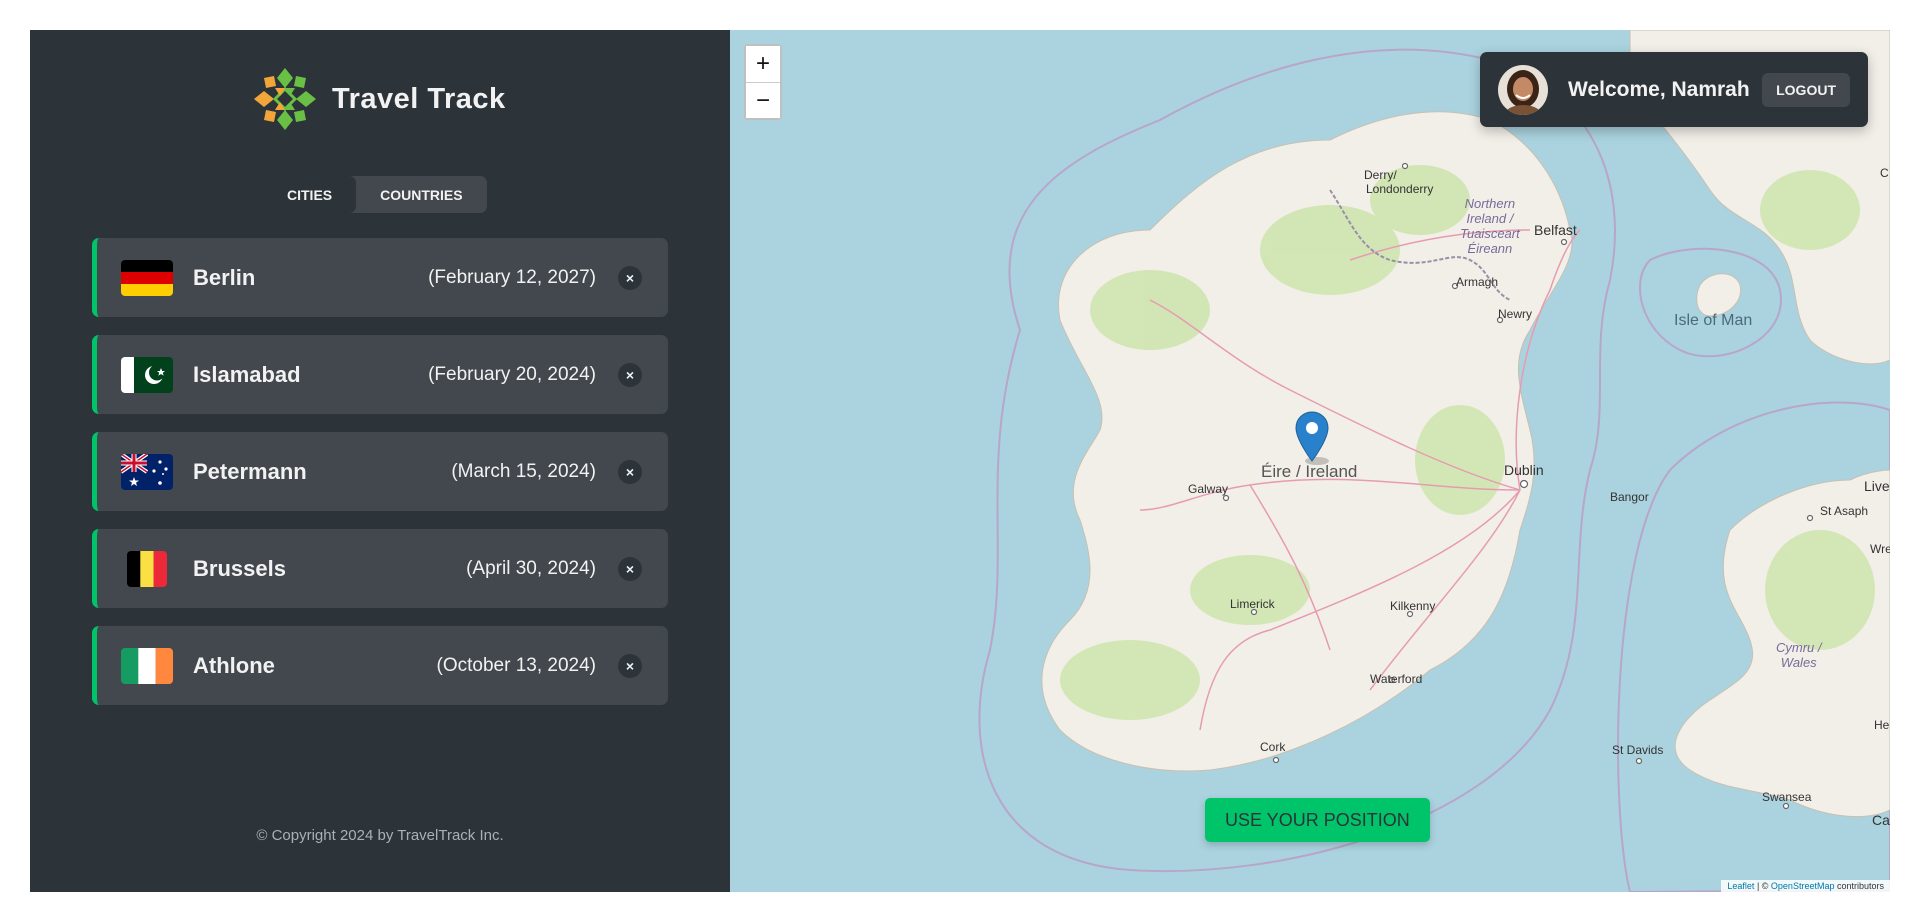 The image size is (1920, 922). I want to click on logo: Travel Track, so click(379, 99).